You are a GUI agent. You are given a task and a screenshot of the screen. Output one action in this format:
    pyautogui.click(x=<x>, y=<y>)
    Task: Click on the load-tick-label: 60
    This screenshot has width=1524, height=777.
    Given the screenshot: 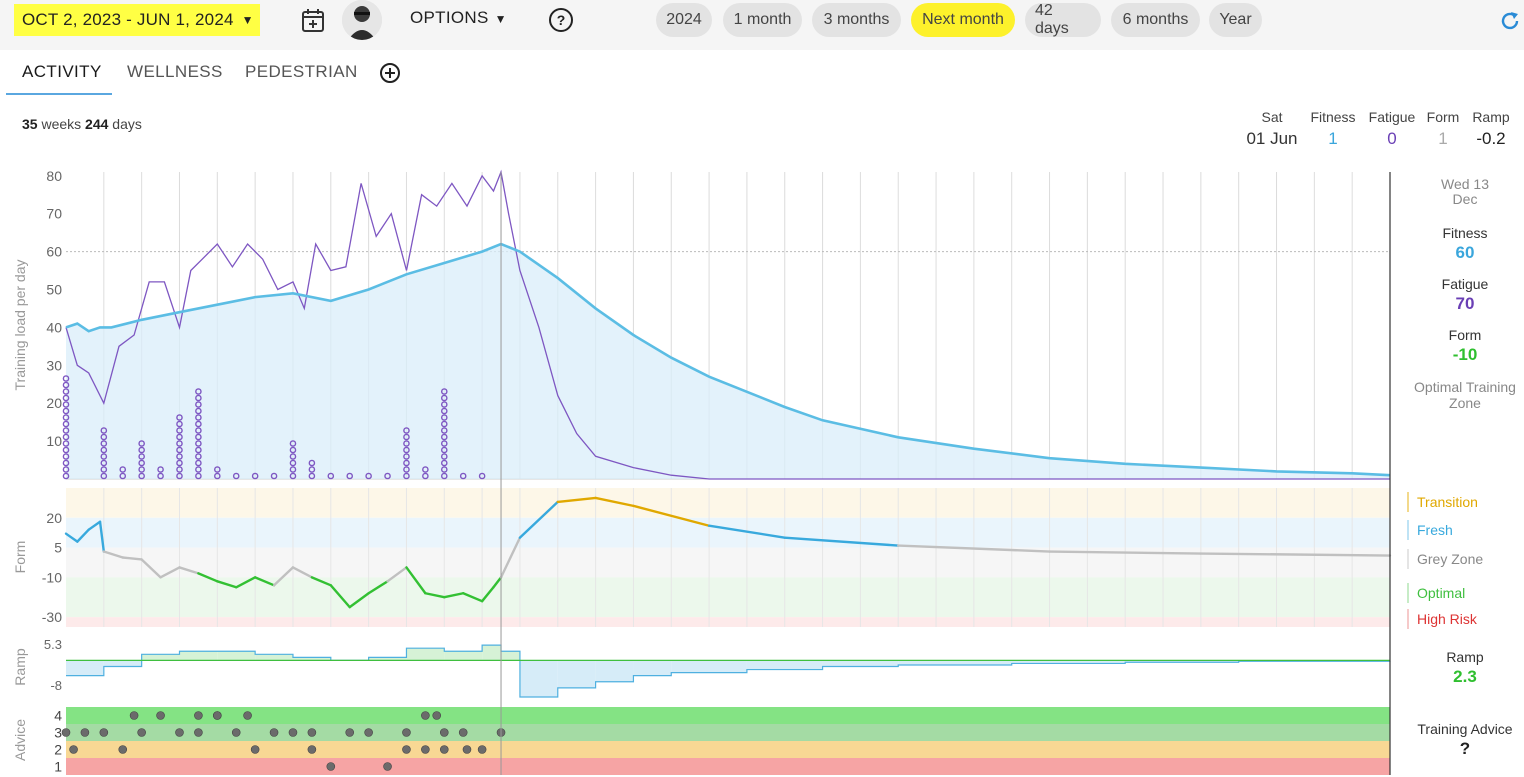 What is the action you would take?
    pyautogui.click(x=54, y=252)
    